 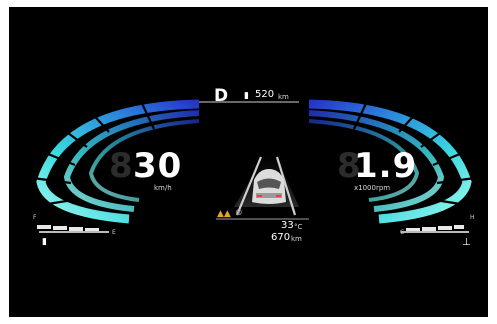 I want to click on temp-hot-label: H, so click(x=472, y=217).